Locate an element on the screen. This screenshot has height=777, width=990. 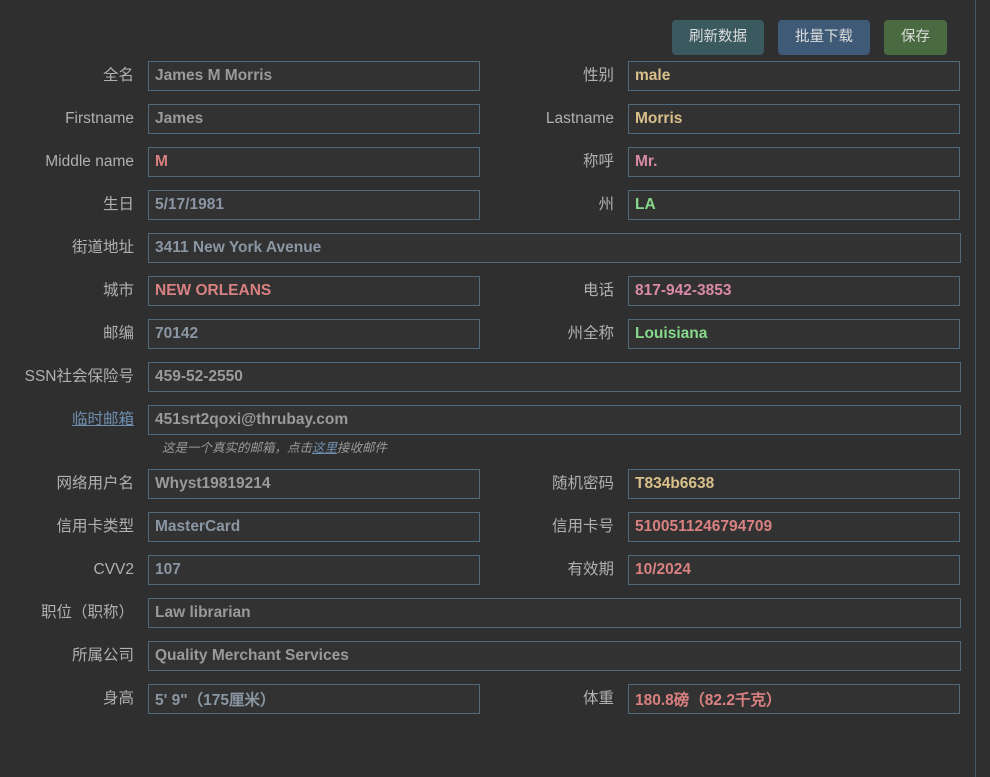
expiry-input: 10/2024 is located at coordinates (794, 569).